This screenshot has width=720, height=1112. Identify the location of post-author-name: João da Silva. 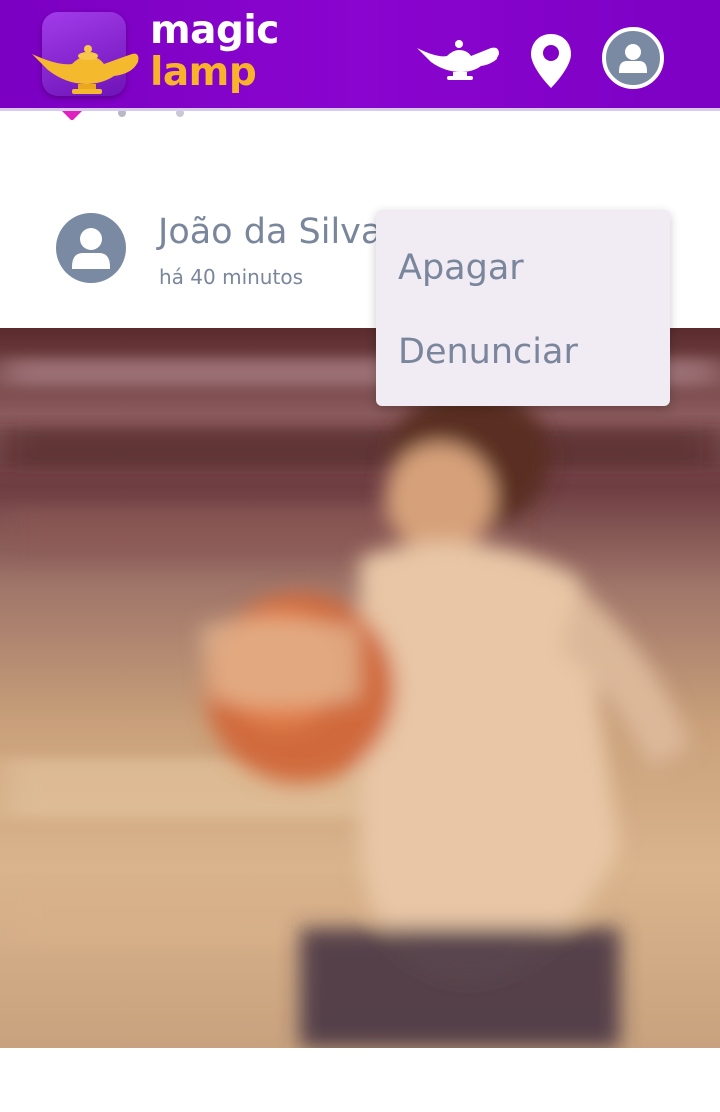
(270, 232).